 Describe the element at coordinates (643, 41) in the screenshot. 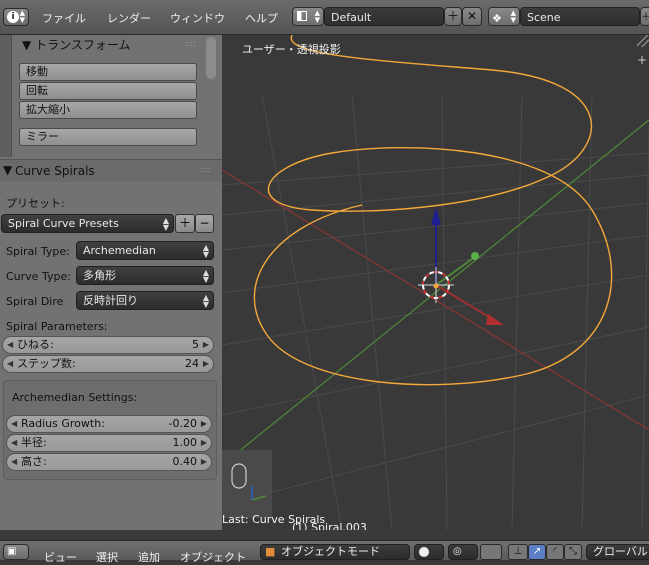

I see `corner-widget-icon` at that location.